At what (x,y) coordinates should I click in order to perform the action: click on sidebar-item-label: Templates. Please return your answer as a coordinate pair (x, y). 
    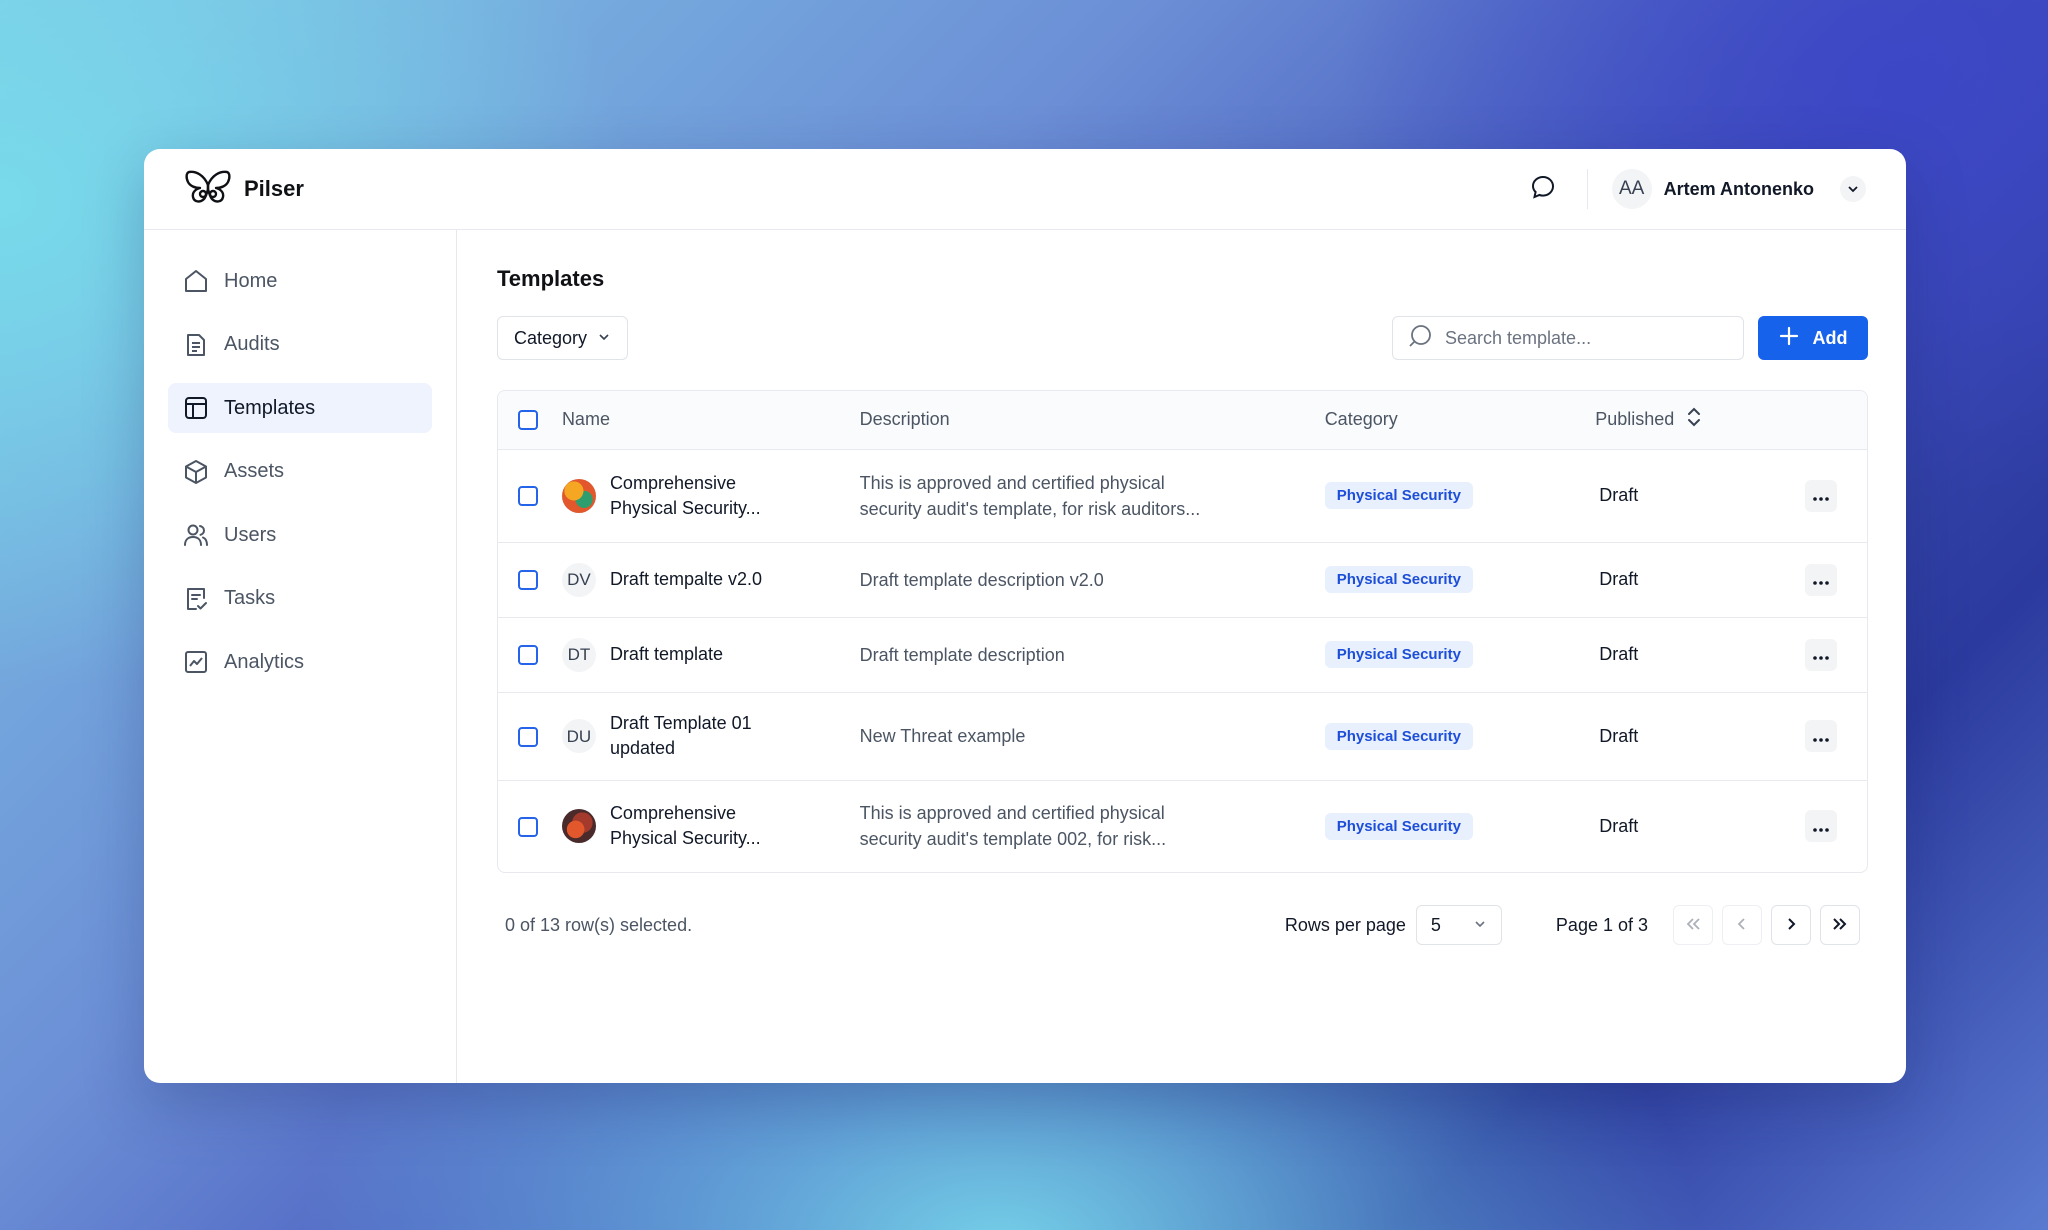
    Looking at the image, I should click on (270, 407).